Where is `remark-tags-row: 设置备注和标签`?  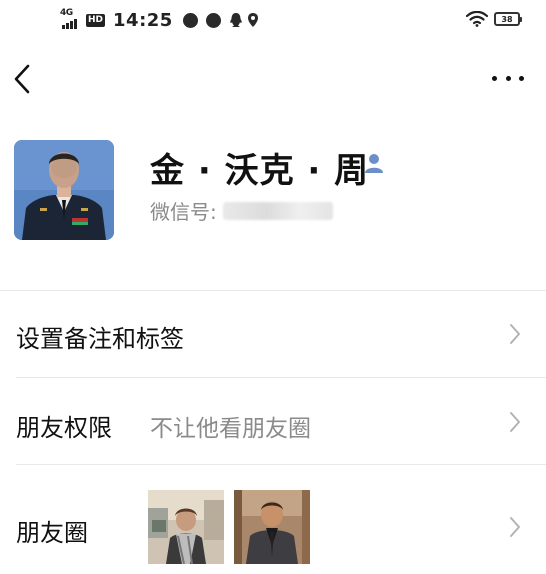
remark-tags-row: 设置备注和标签 is located at coordinates (273, 334).